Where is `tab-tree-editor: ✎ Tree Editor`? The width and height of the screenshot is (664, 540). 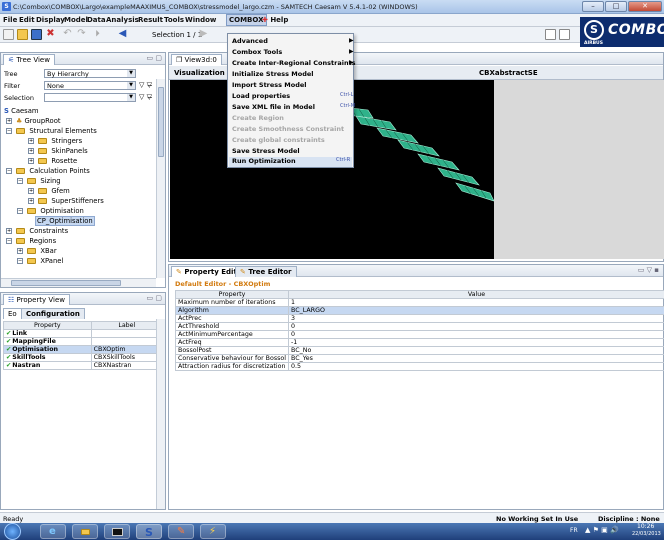
tab-tree-editor: ✎ Tree Editor is located at coordinates (266, 271).